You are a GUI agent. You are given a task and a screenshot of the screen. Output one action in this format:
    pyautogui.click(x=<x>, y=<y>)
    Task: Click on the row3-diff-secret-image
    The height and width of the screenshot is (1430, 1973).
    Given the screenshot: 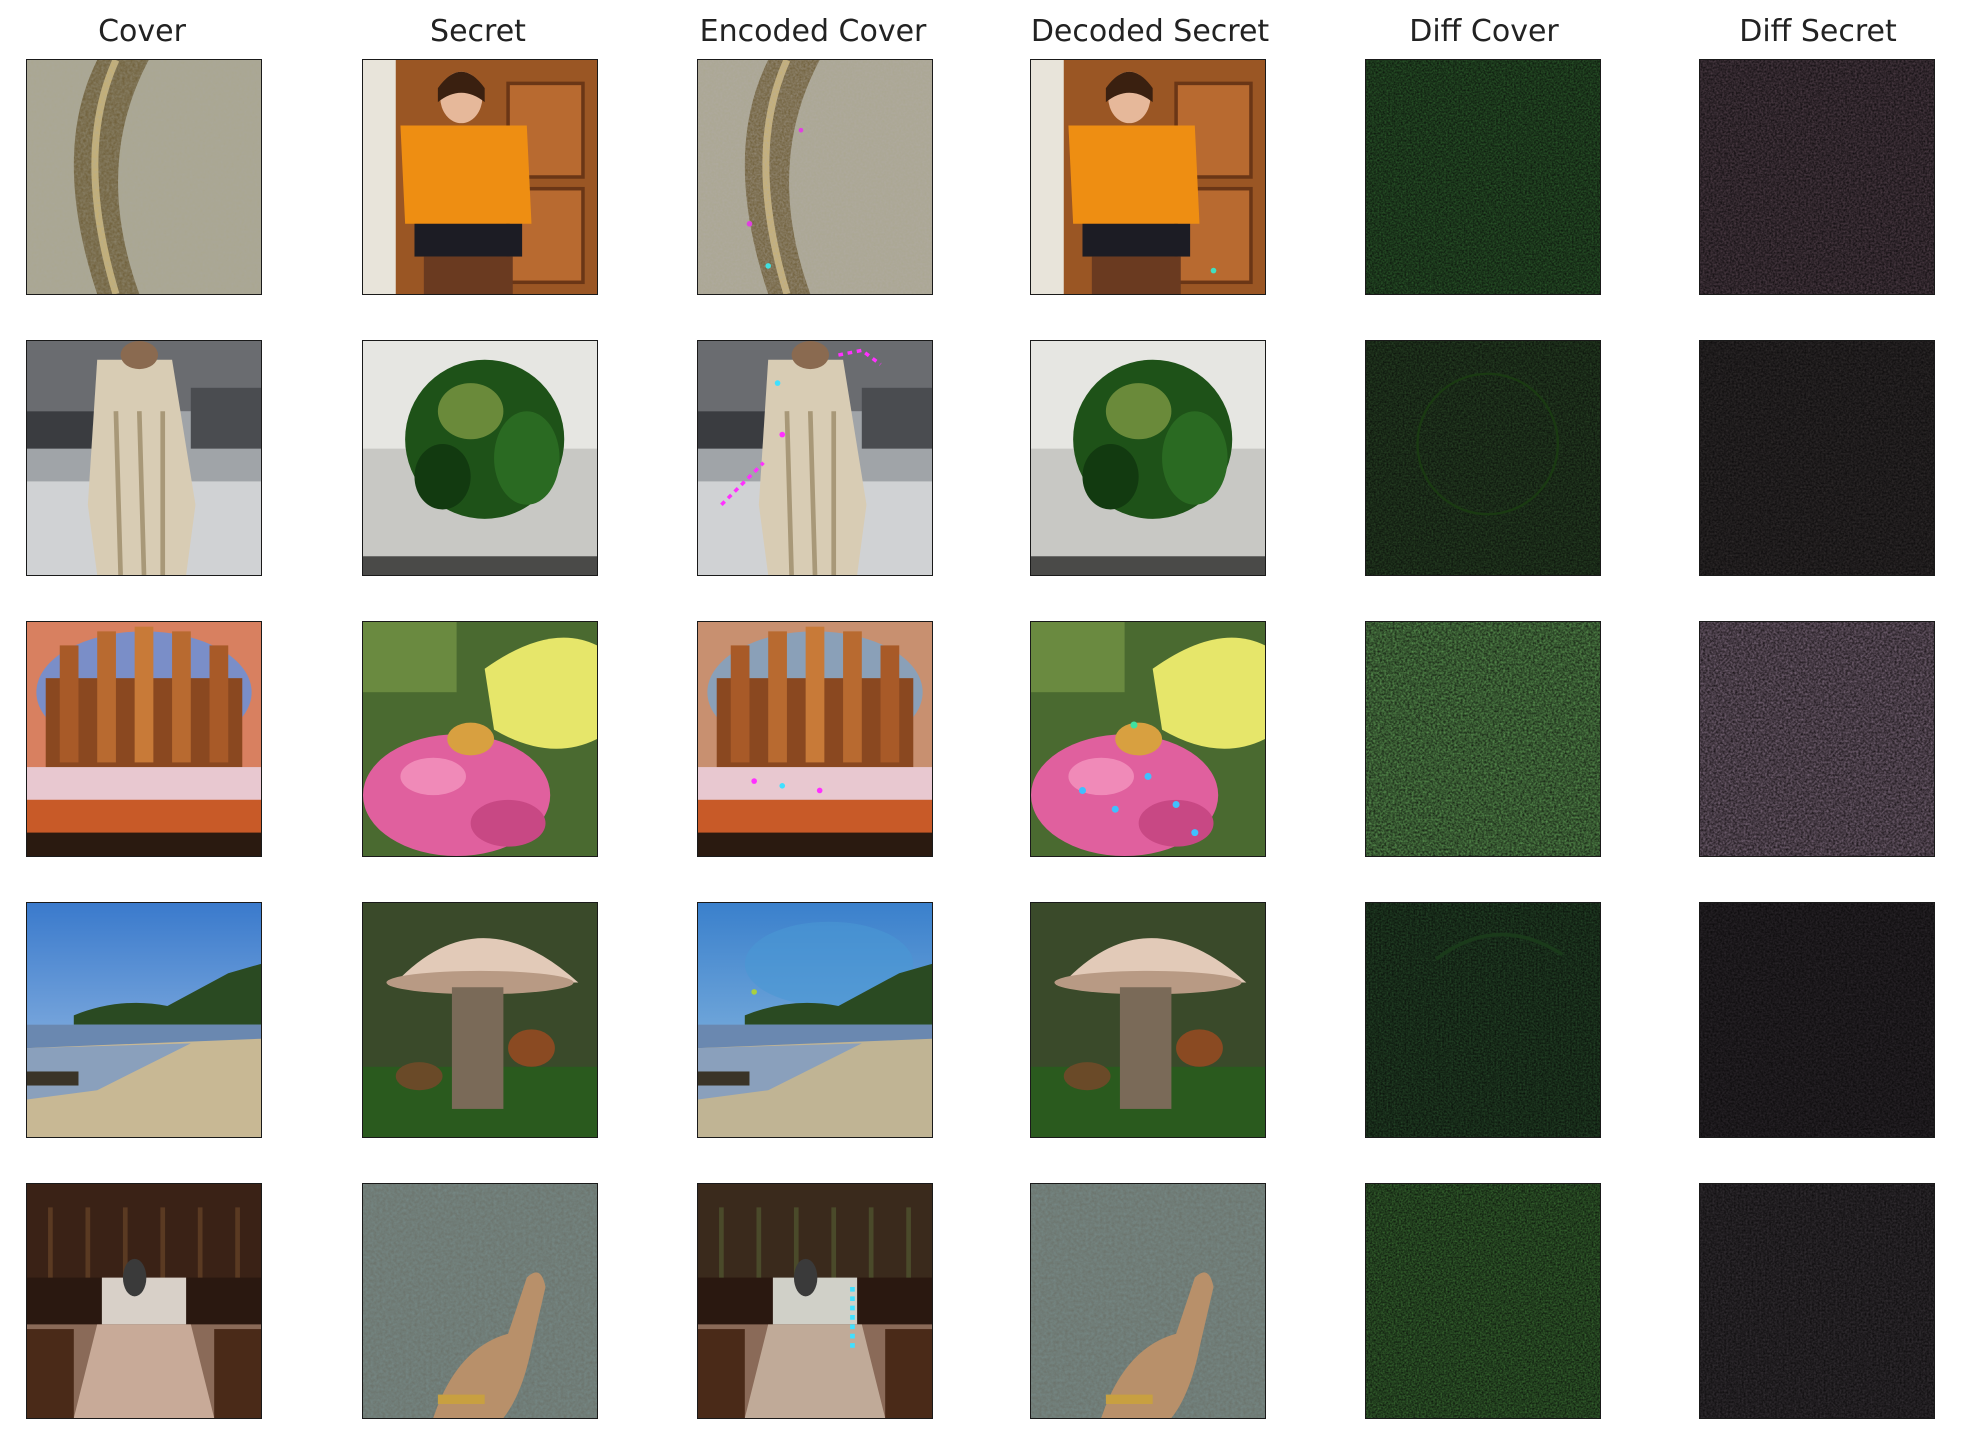 What is the action you would take?
    pyautogui.click(x=1817, y=739)
    